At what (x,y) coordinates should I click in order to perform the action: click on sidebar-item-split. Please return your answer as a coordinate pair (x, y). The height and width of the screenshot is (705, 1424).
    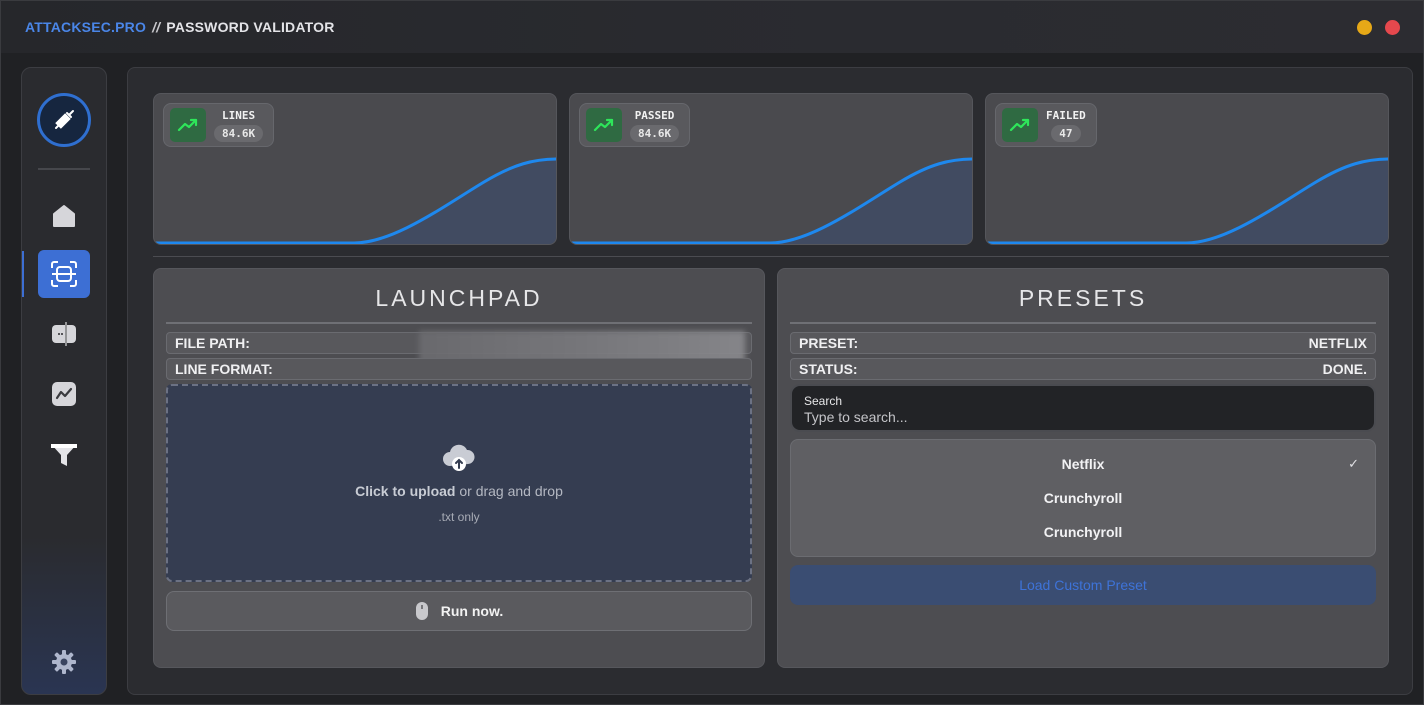
    Looking at the image, I should click on (64, 334).